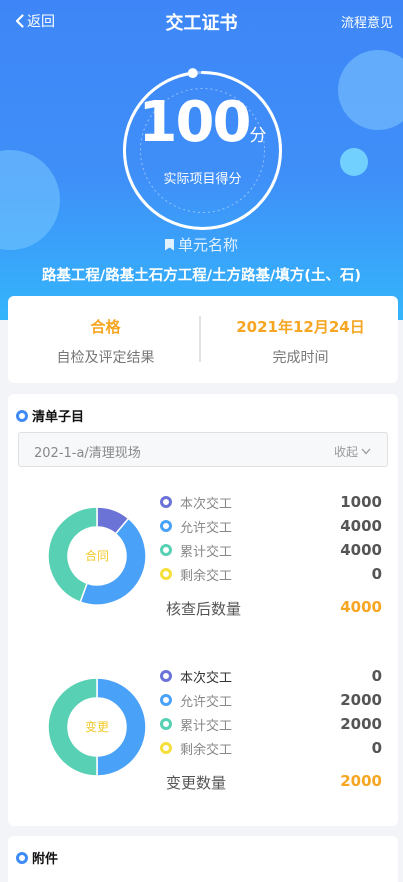 The image size is (403, 882). Describe the element at coordinates (271, 676) in the screenshot. I see `legend-row: 本次交工 0` at that location.